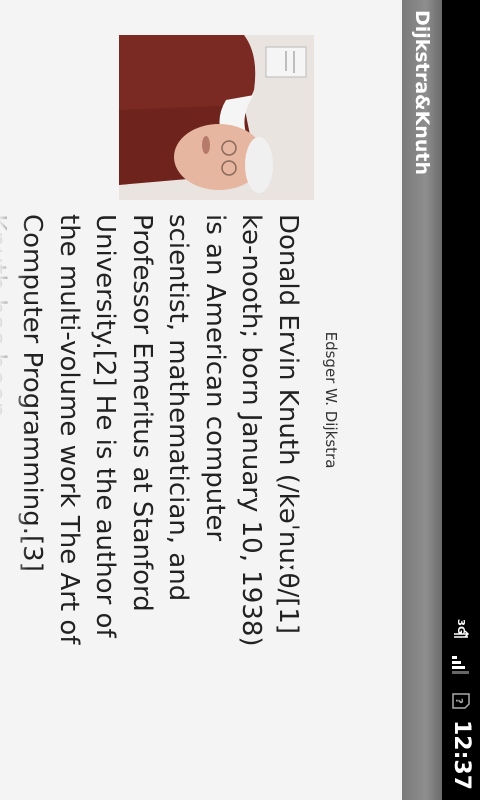  I want to click on network-3g-icon: 3G, so click(461, 629).